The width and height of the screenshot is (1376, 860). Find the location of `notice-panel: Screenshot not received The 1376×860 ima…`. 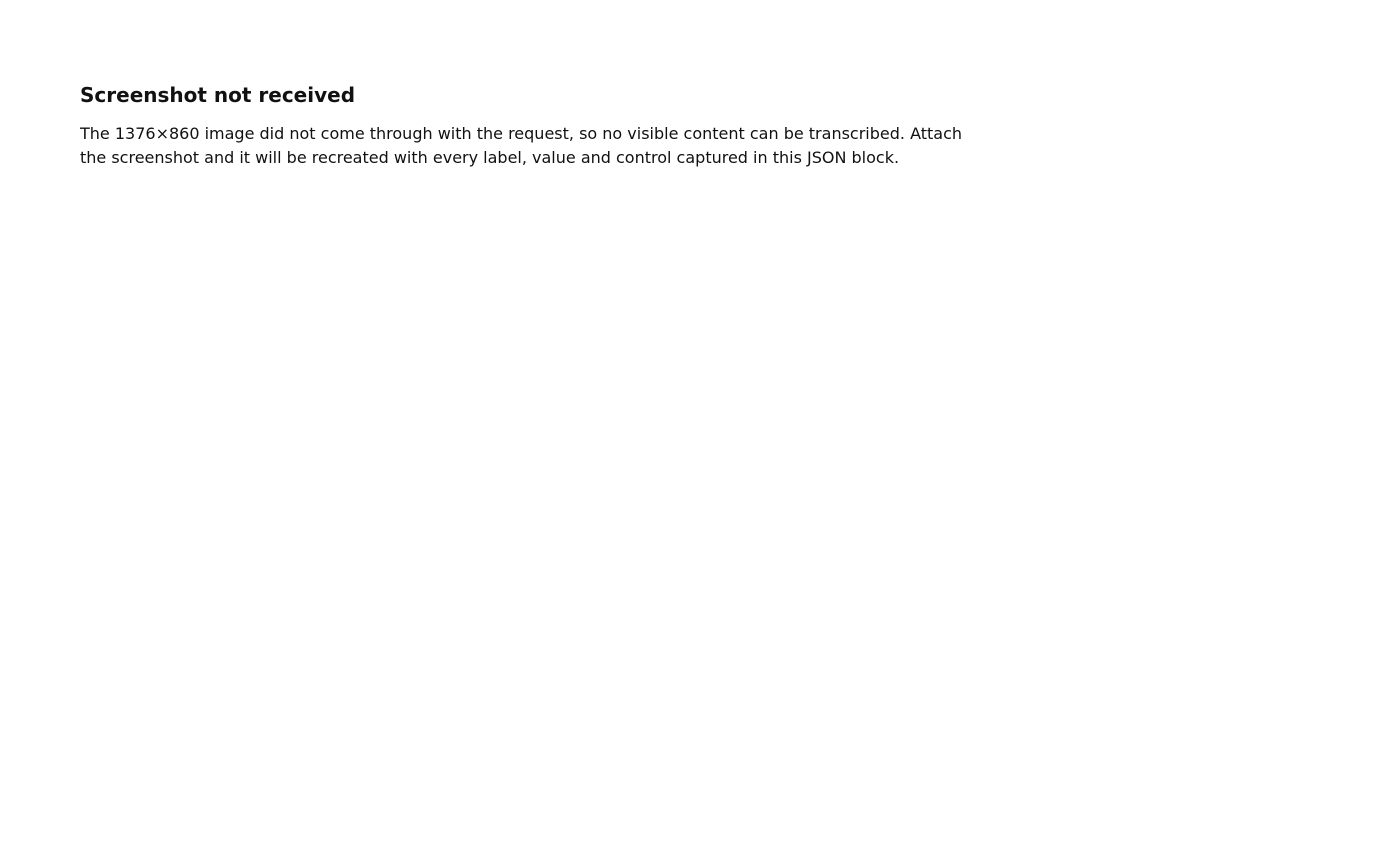

notice-panel: Screenshot not received The 1376×860 ima… is located at coordinates (530, 125).